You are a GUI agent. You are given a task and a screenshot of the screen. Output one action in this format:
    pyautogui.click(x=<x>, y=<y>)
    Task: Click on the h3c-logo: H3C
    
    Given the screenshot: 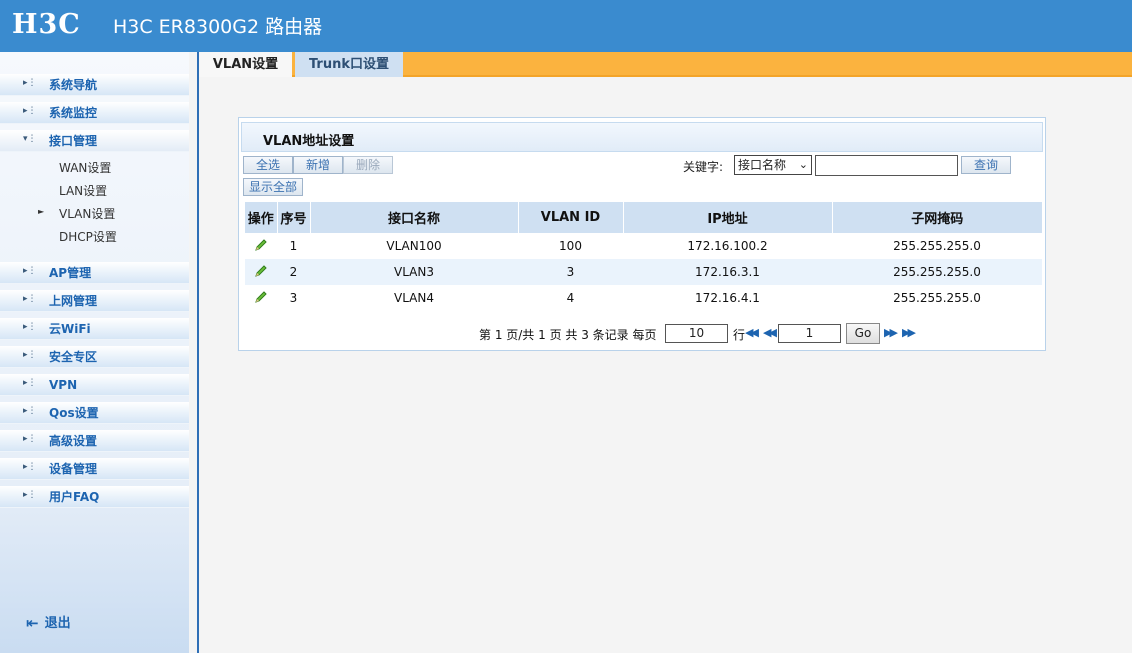 What is the action you would take?
    pyautogui.click(x=46, y=24)
    